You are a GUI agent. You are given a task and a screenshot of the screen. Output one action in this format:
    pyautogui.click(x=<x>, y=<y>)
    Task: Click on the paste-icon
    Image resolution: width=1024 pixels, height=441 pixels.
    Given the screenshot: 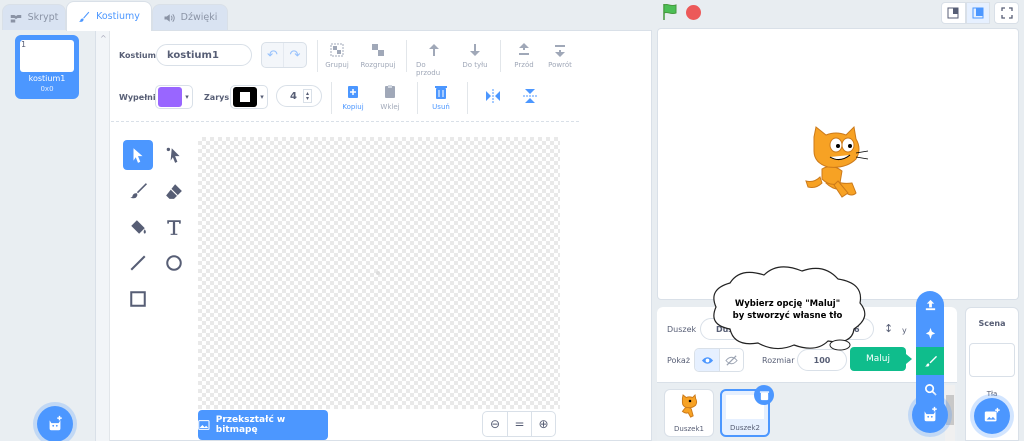 What is the action you would take?
    pyautogui.click(x=390, y=91)
    